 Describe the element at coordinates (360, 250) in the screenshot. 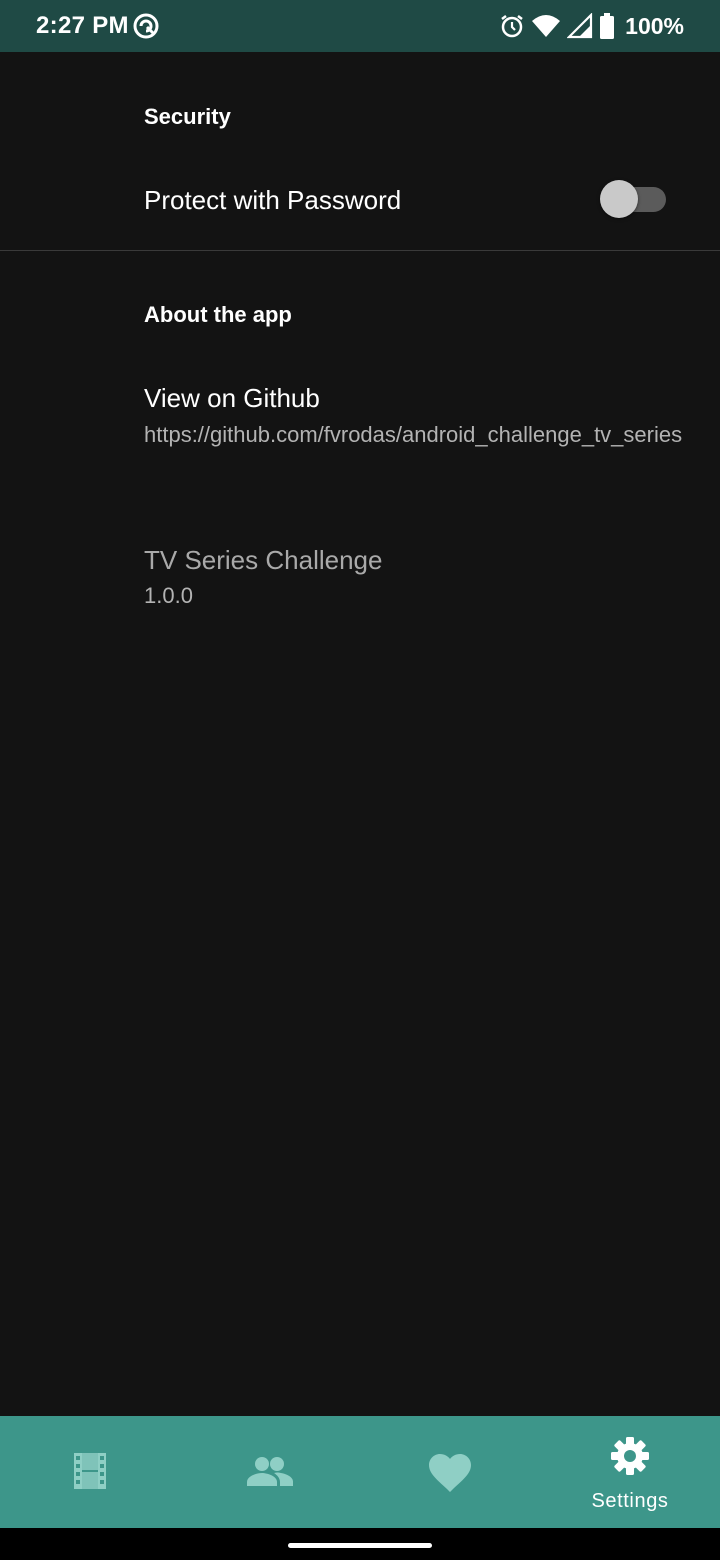

I see `section-divider` at that location.